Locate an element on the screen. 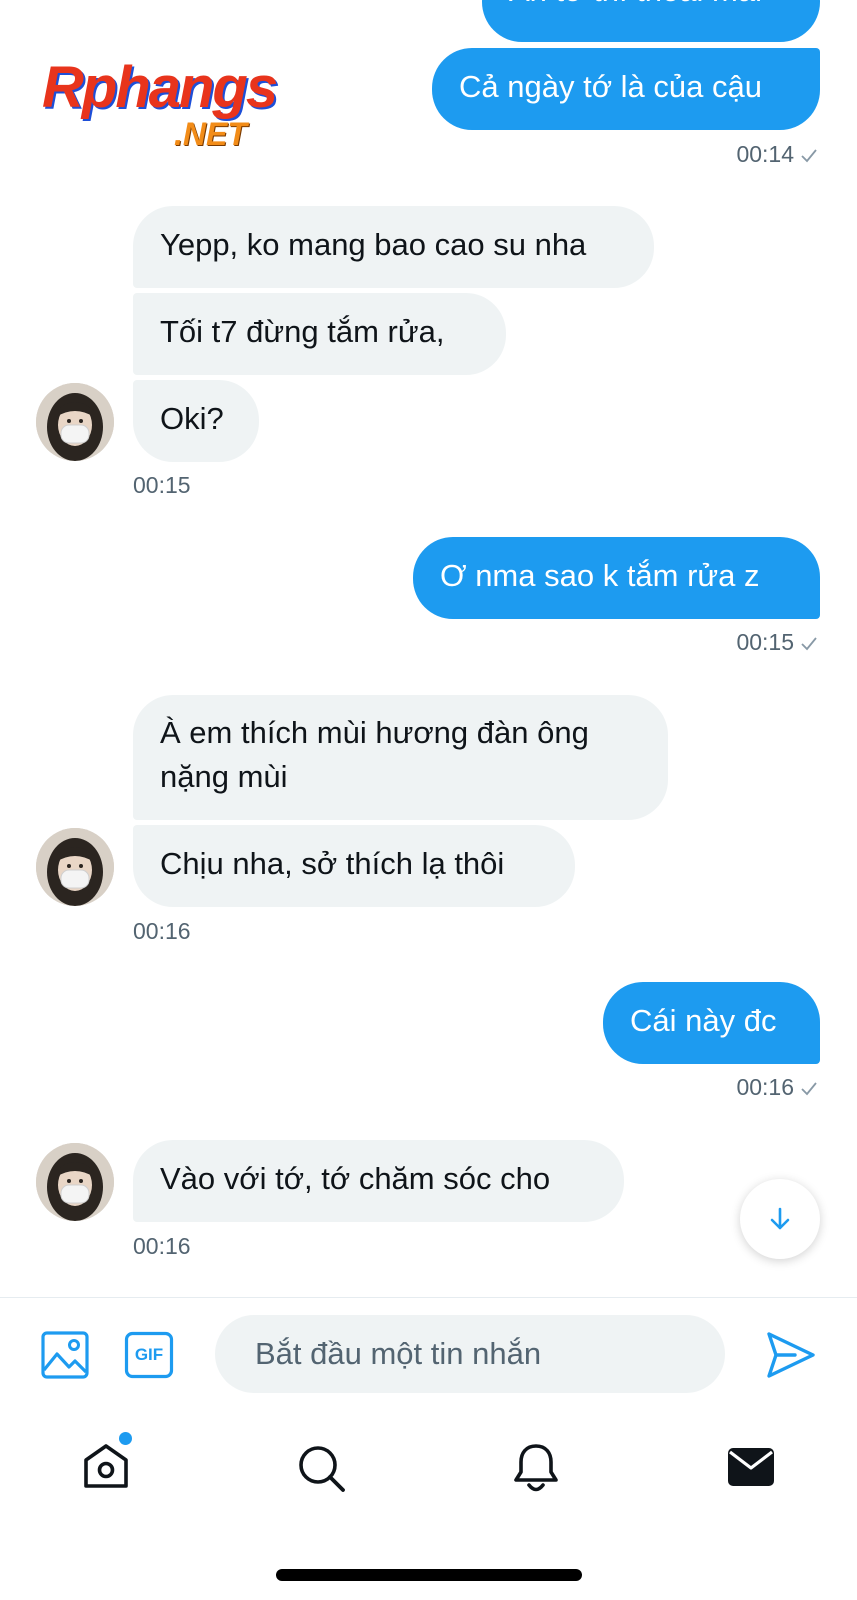 This screenshot has width=857, height=1600. message-outgoing: Cả ngày tớ là của cậu is located at coordinates (626, 89).